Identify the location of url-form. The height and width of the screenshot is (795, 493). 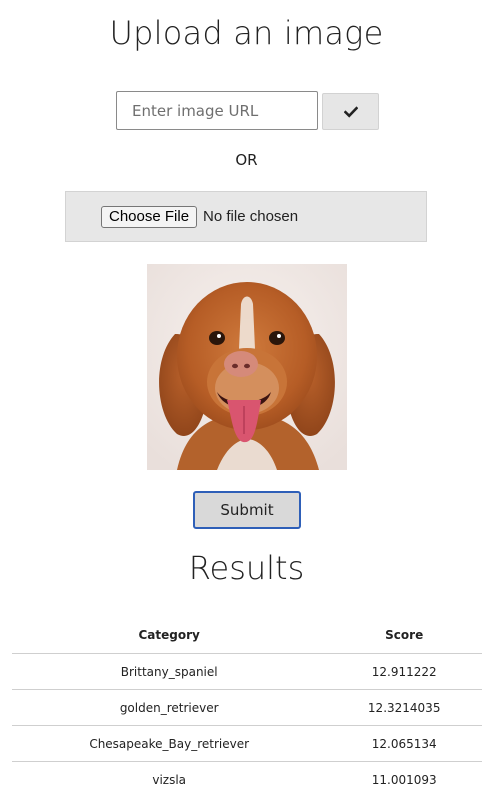
(247, 110).